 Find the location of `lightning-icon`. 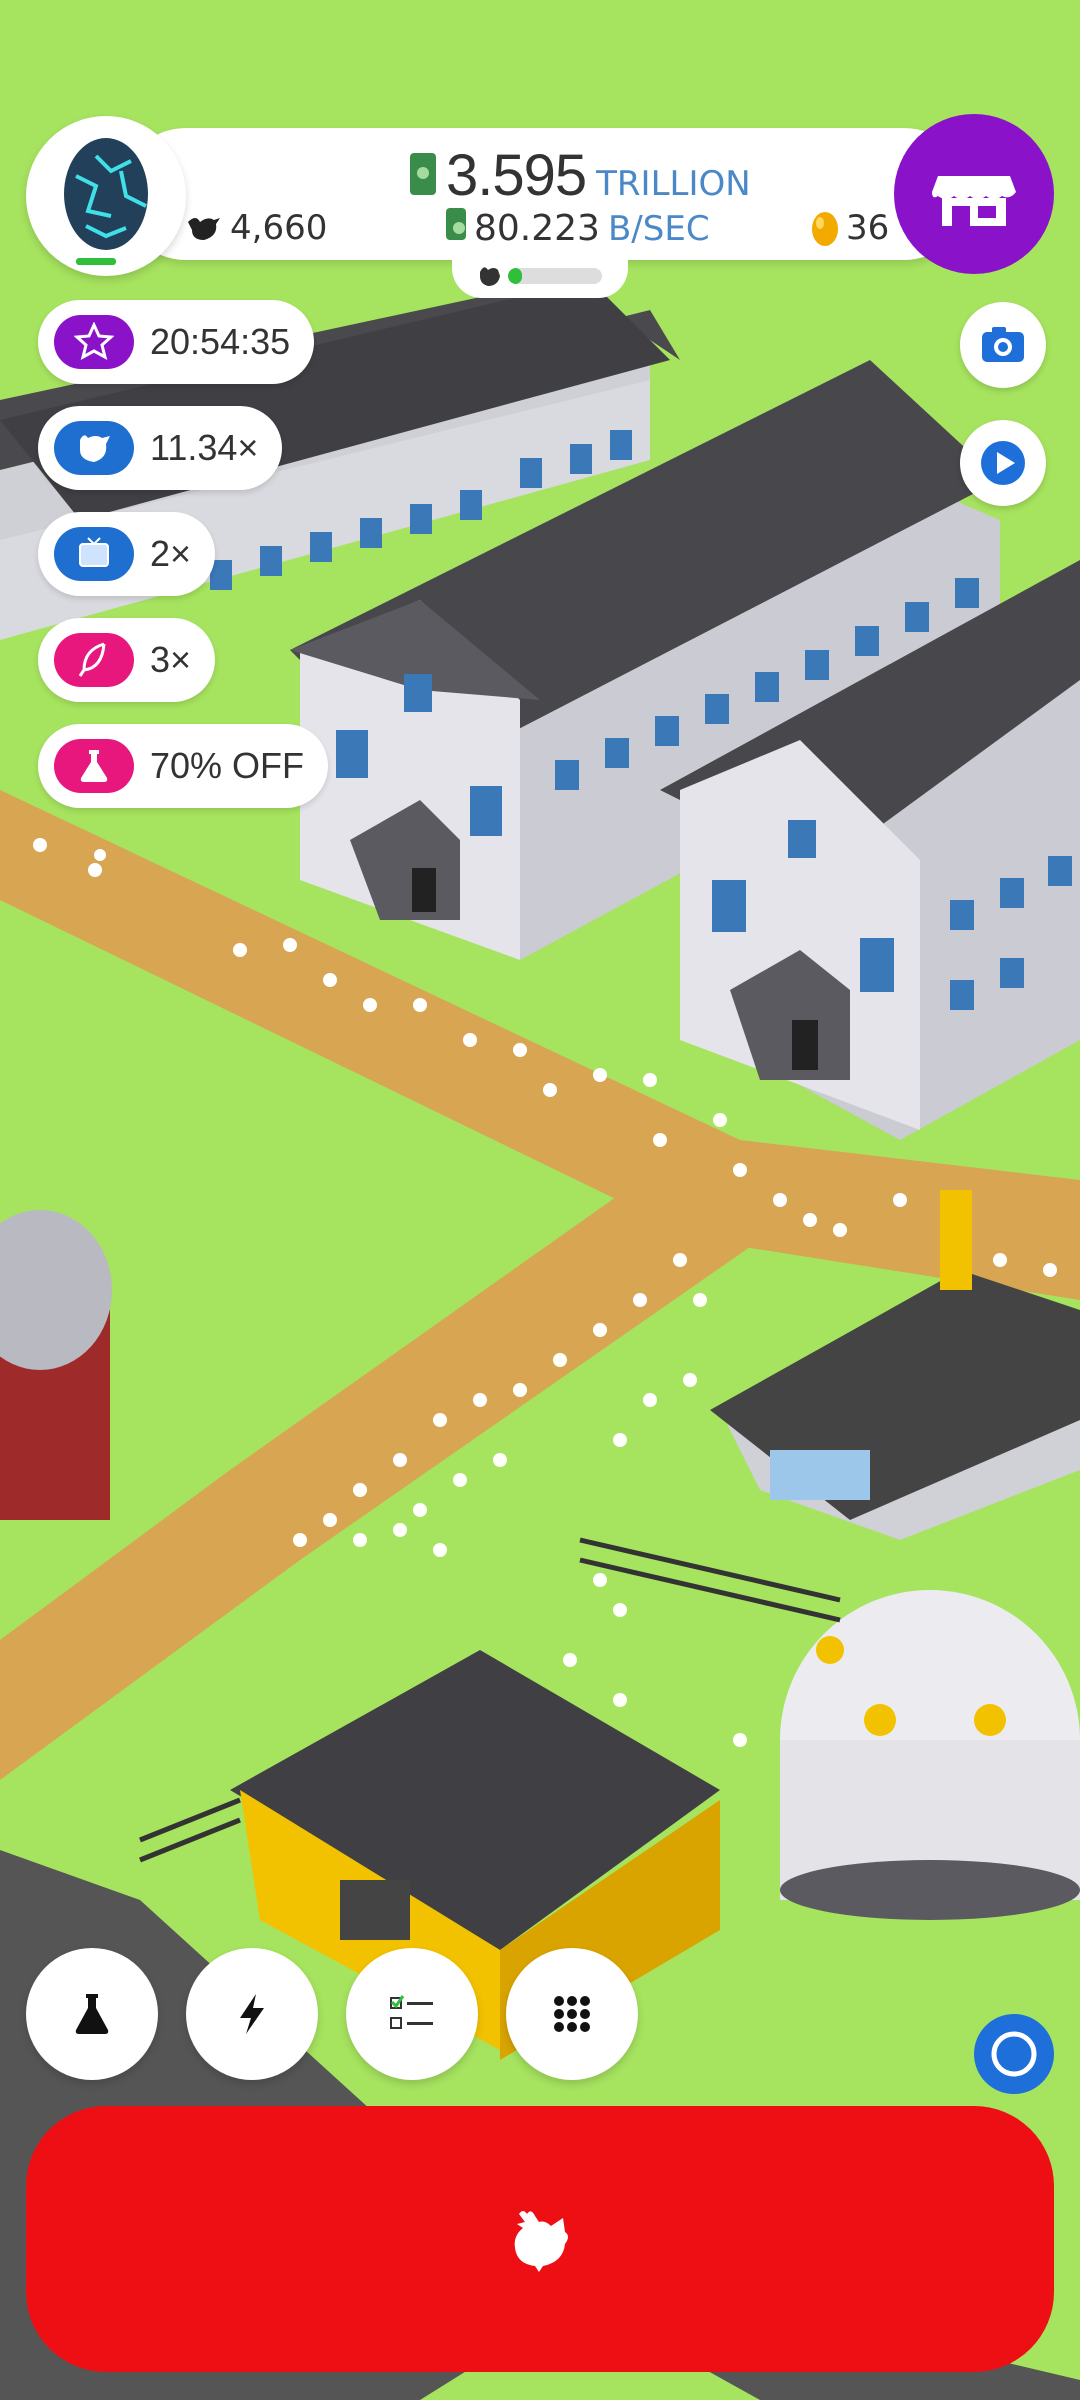

lightning-icon is located at coordinates (252, 2014).